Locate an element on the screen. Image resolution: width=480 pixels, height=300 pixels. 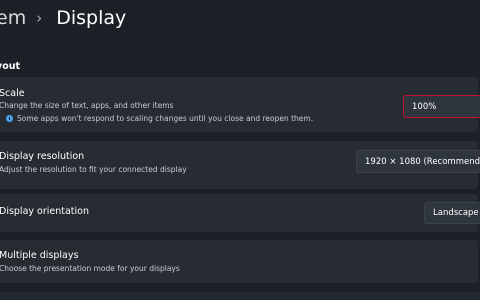
next-card-edge is located at coordinates (240, 296).